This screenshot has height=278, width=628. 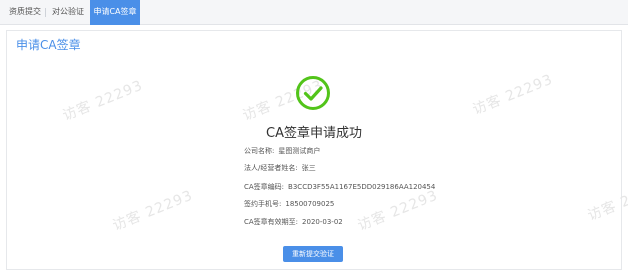 I want to click on tab-divider, so click(x=45, y=12).